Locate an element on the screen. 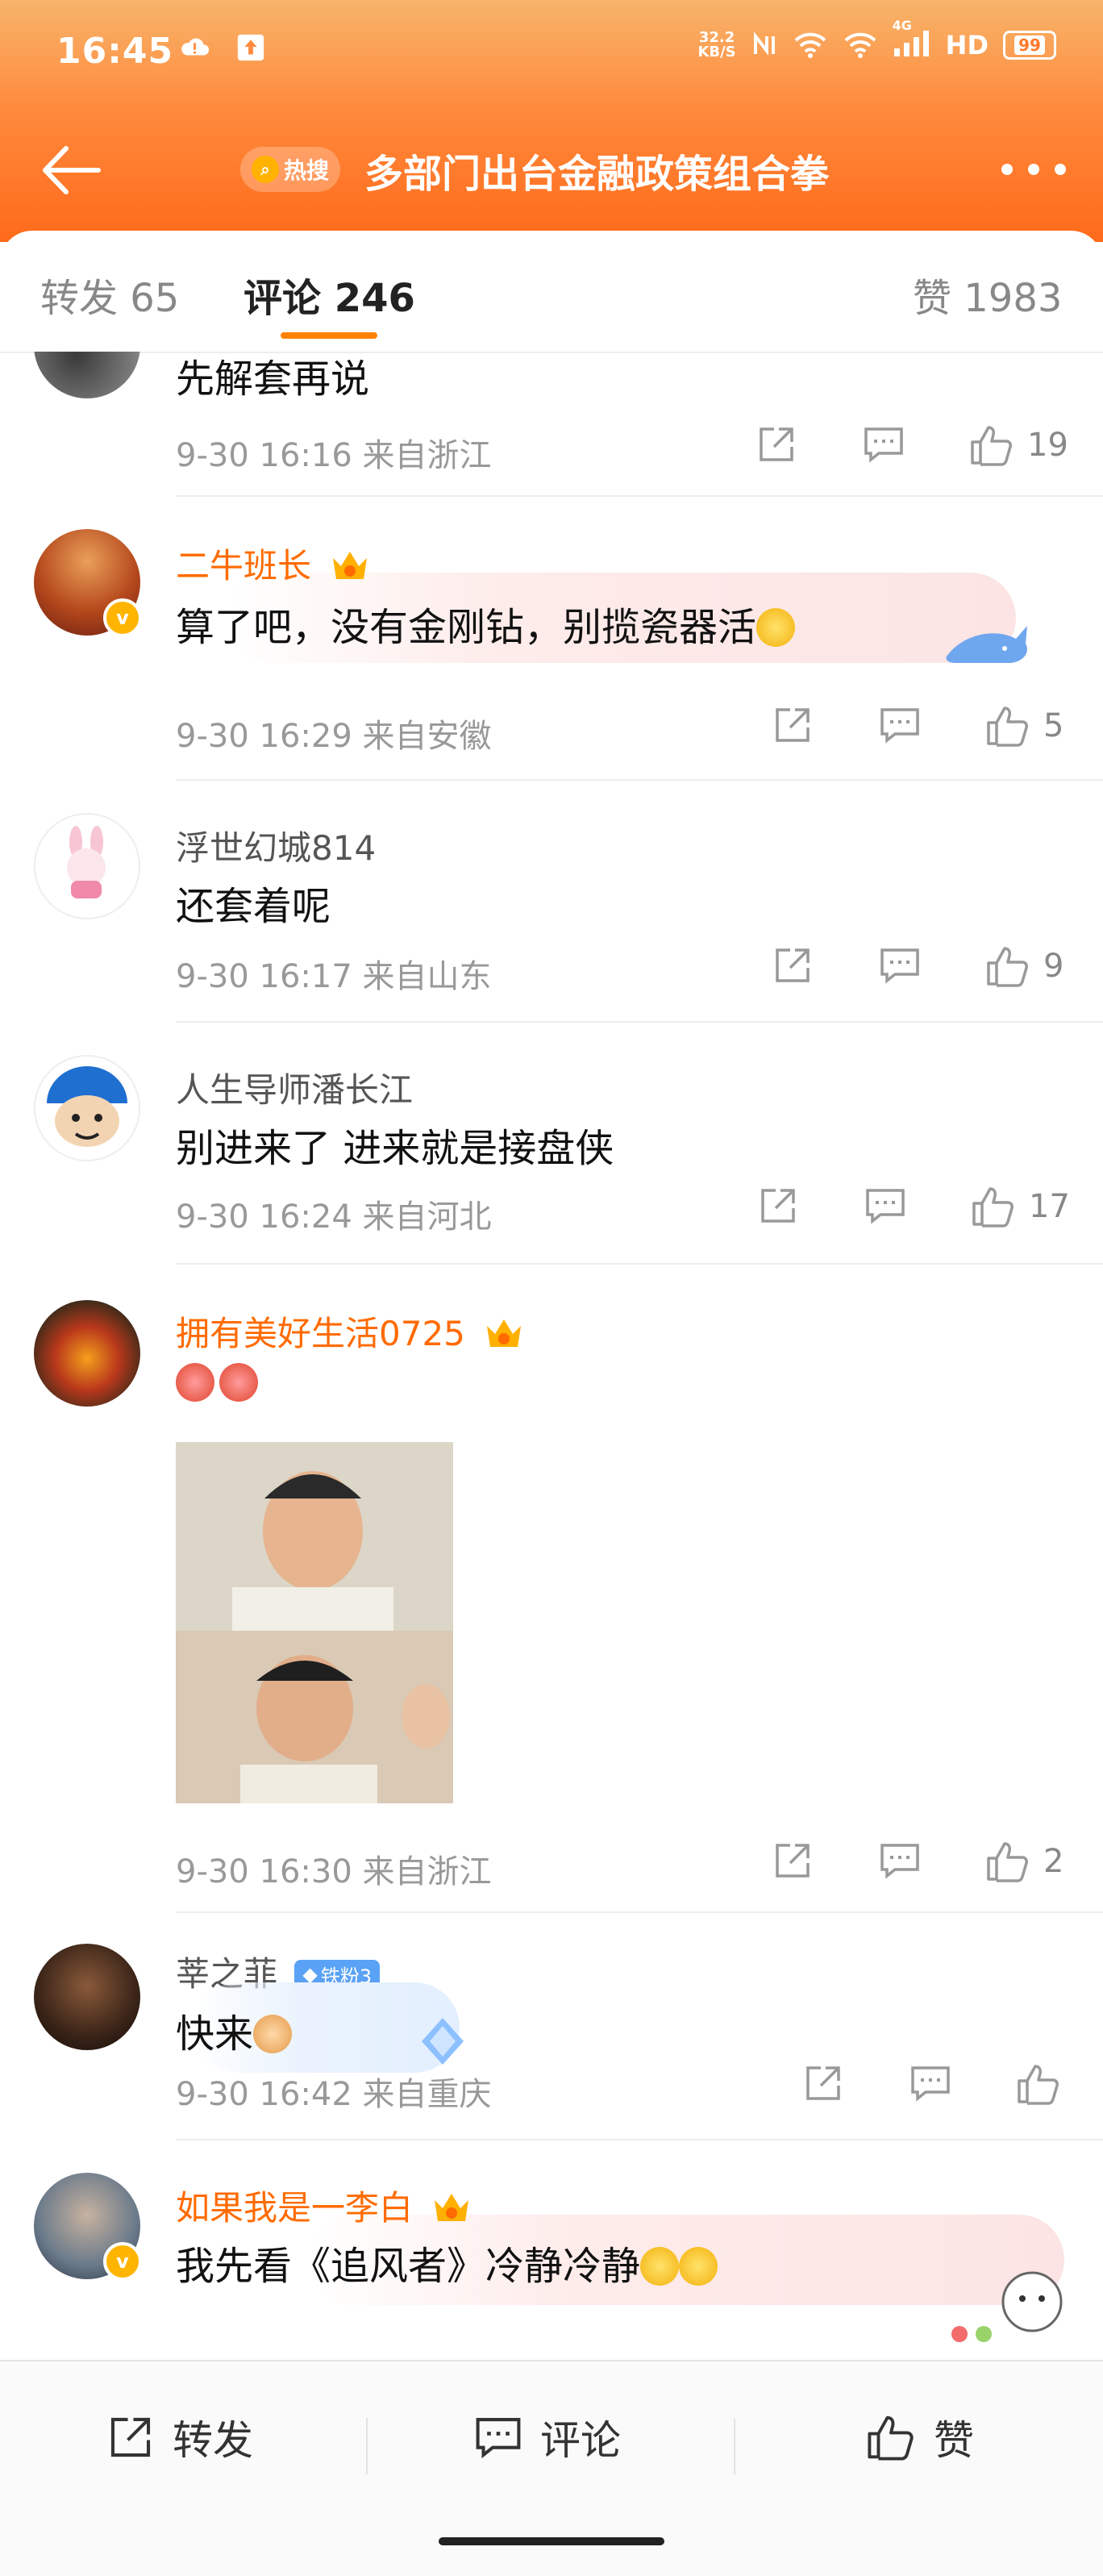 Image resolution: width=1103 pixels, height=2576 pixels. home-indicator is located at coordinates (551, 2541).